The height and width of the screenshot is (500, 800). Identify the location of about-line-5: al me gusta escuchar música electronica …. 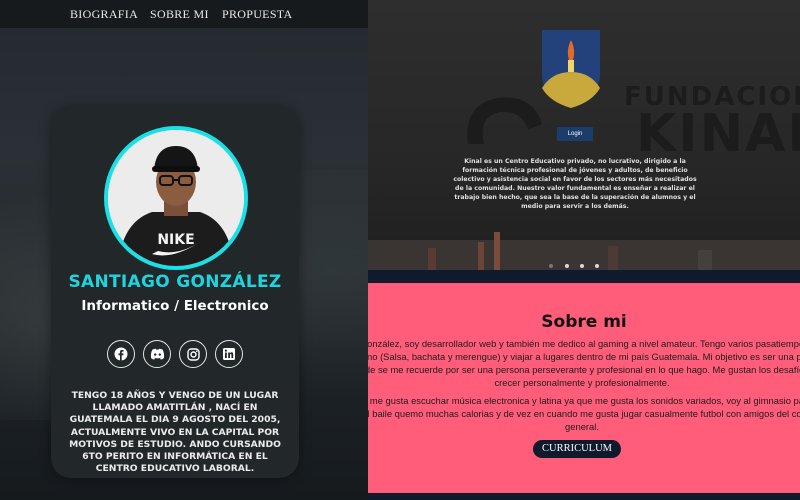
(584, 400).